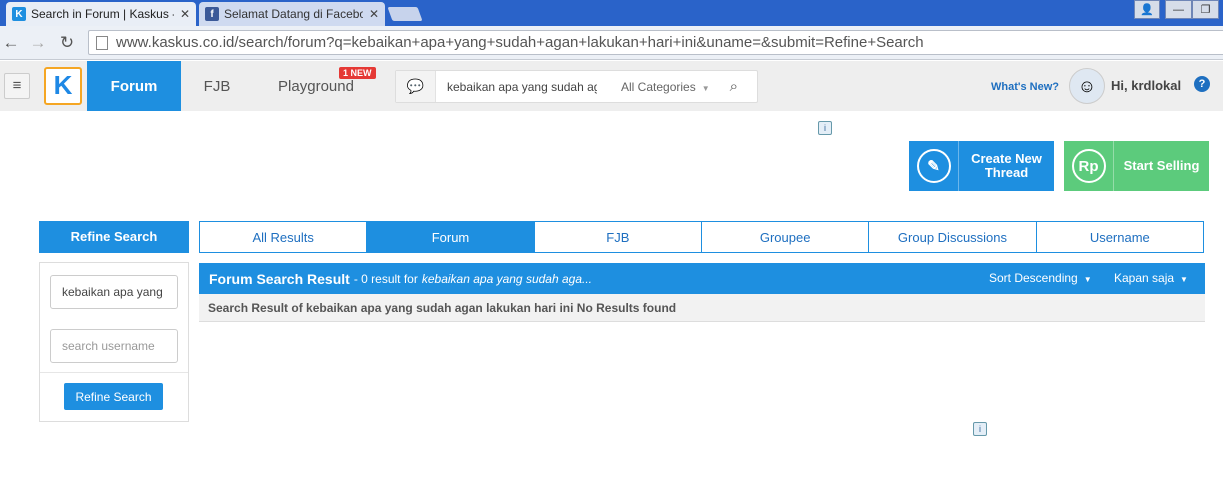 The width and height of the screenshot is (1223, 502). Describe the element at coordinates (405, 14) in the screenshot. I see `new-tab-button` at that location.